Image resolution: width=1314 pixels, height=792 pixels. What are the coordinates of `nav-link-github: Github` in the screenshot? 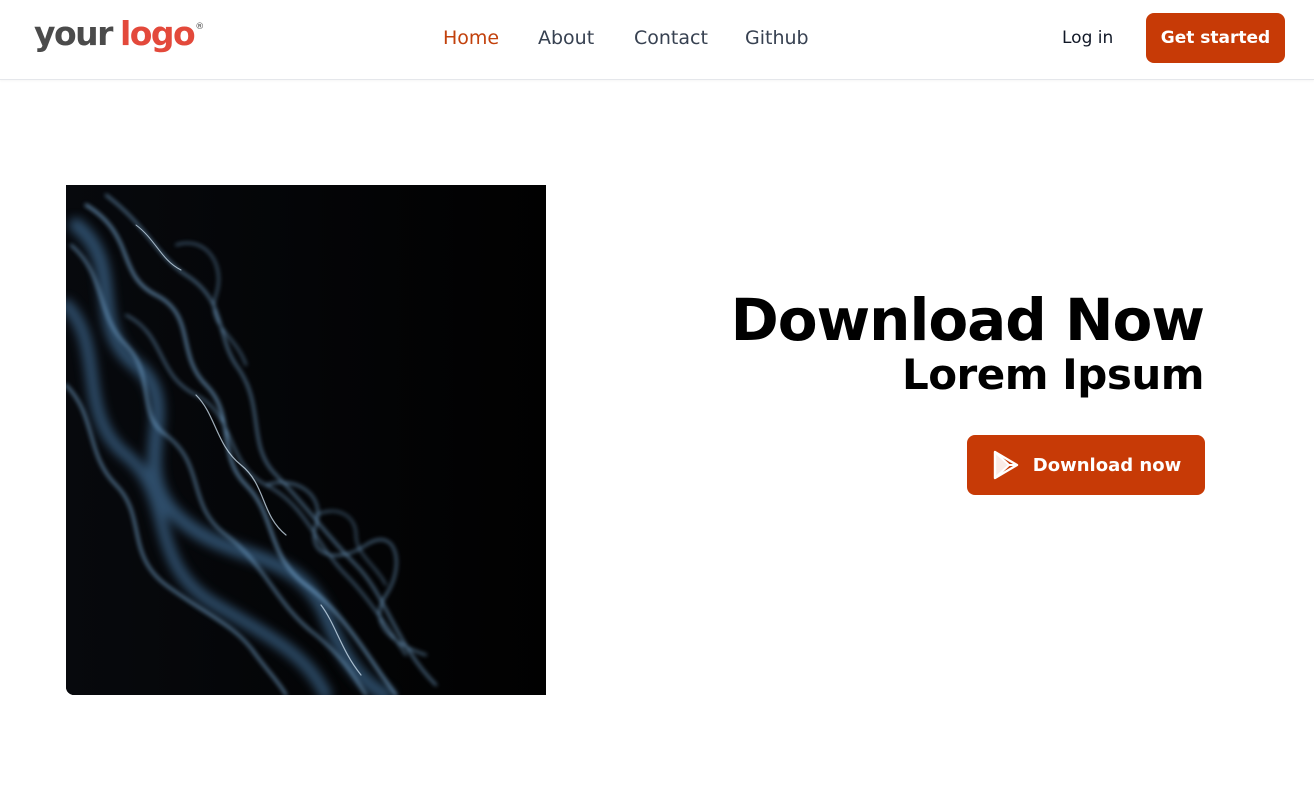 It's located at (777, 38).